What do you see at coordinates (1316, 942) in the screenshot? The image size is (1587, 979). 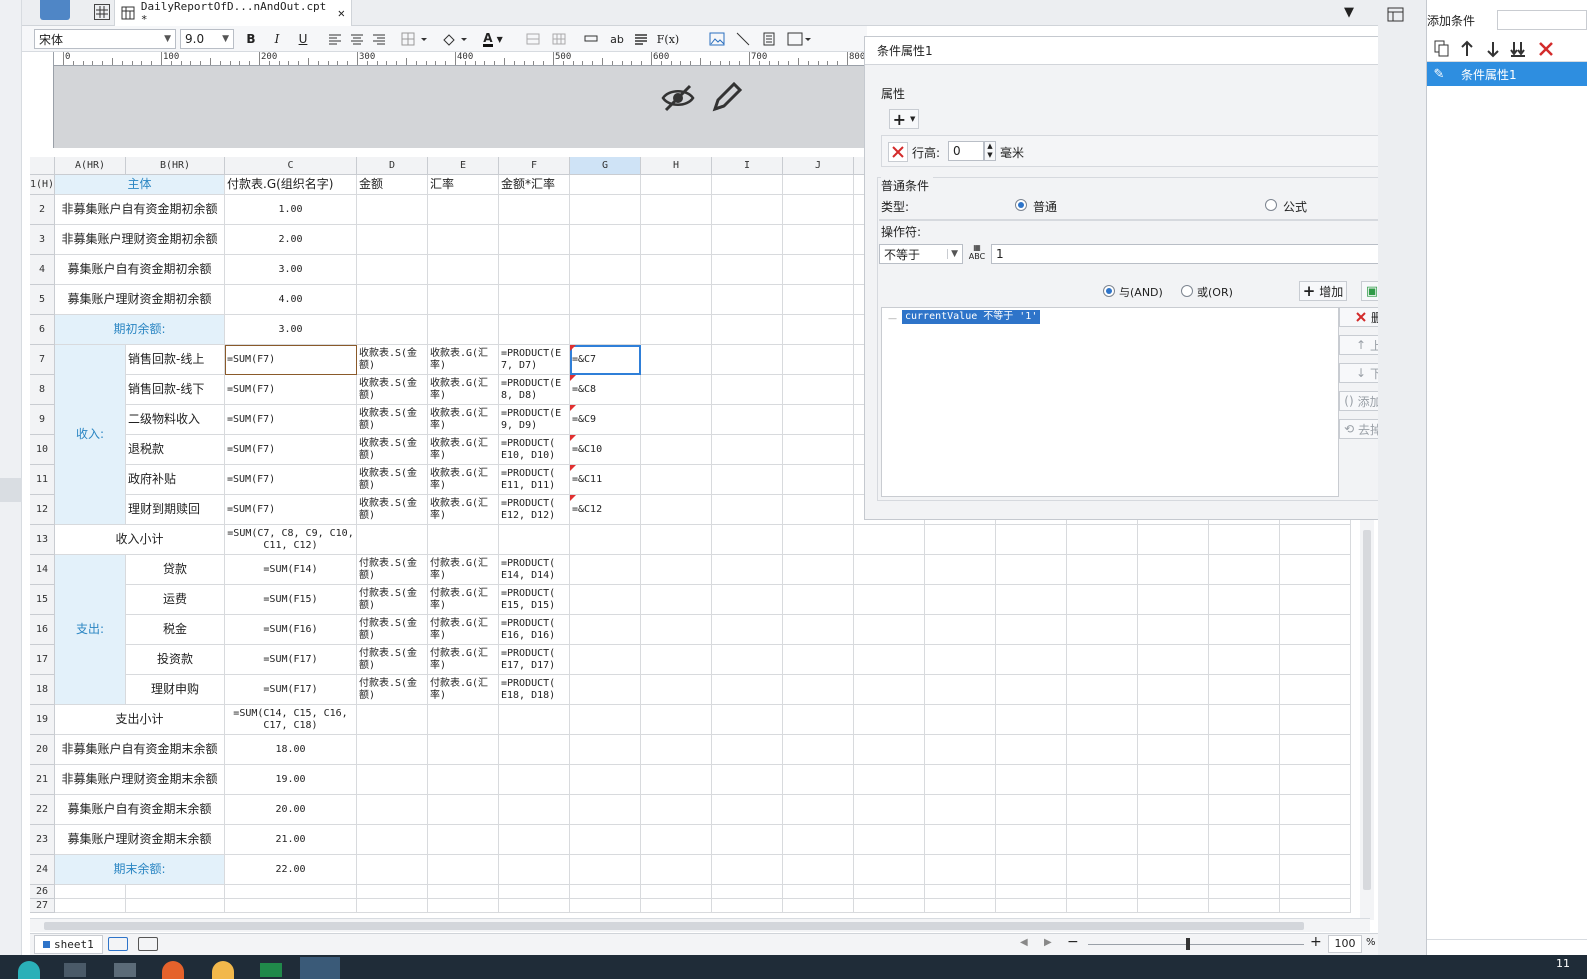 I see `zoom-in-icon: +` at bounding box center [1316, 942].